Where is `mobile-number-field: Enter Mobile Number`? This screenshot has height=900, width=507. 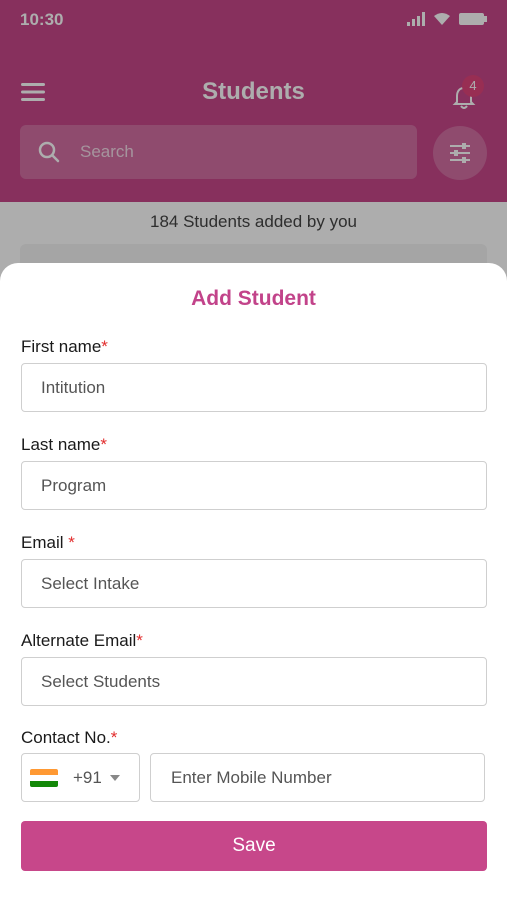 mobile-number-field: Enter Mobile Number is located at coordinates (317, 777).